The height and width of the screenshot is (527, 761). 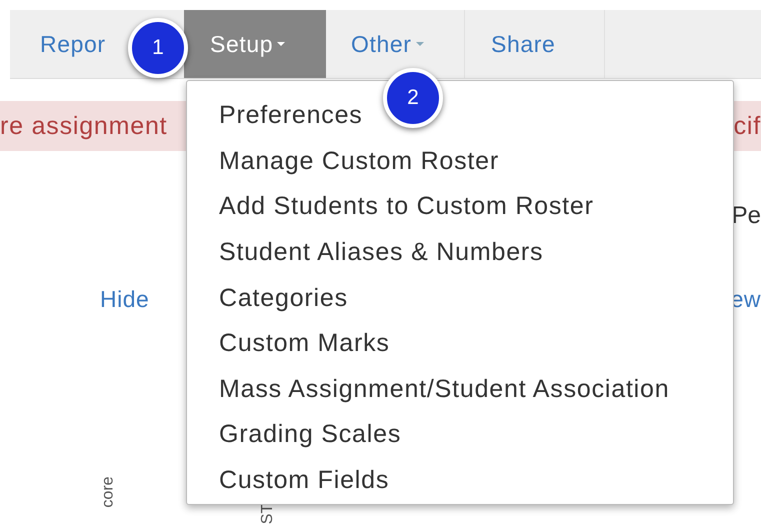 I want to click on column-header: core, so click(x=109, y=492).